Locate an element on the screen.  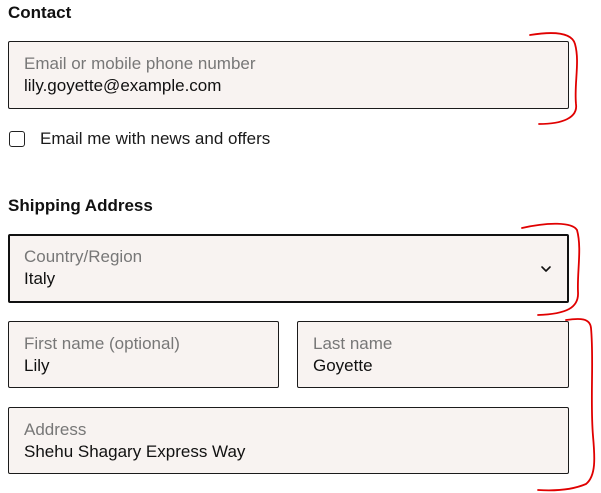
country-select-label: Country/Region is located at coordinates (83, 256).